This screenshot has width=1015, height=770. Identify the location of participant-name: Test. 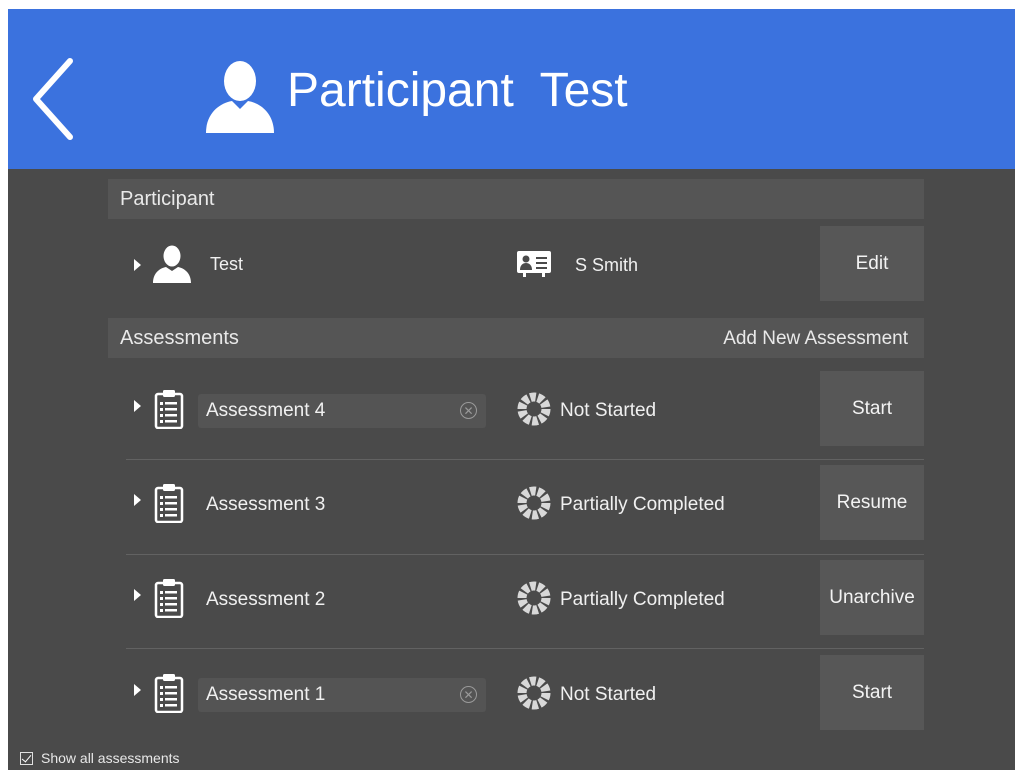
(227, 264).